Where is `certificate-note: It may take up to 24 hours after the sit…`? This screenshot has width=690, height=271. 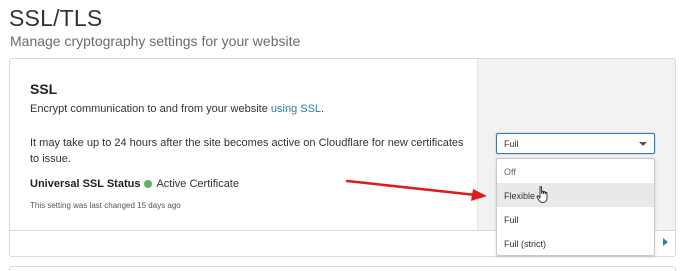
certificate-note: It may take up to 24 hours after the sit… is located at coordinates (247, 151).